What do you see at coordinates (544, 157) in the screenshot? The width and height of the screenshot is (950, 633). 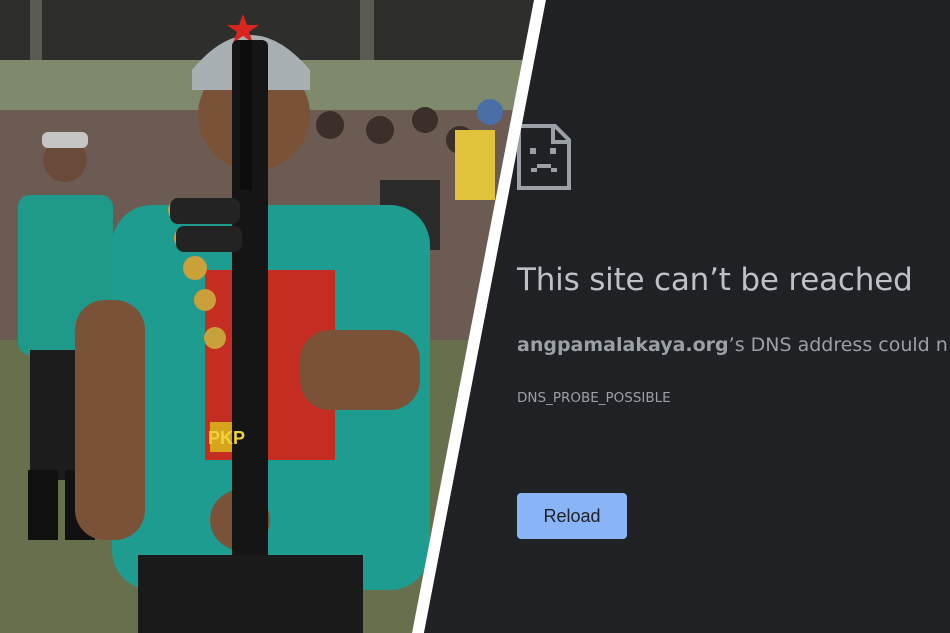 I see `sad-page-icon` at bounding box center [544, 157].